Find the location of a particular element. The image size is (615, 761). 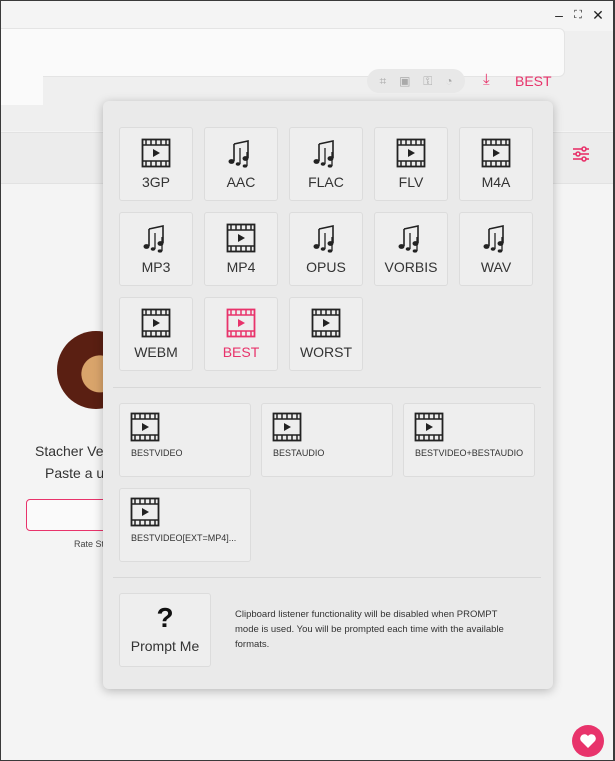

app-version-text: Stacher Ver is located at coordinates (72, 451).